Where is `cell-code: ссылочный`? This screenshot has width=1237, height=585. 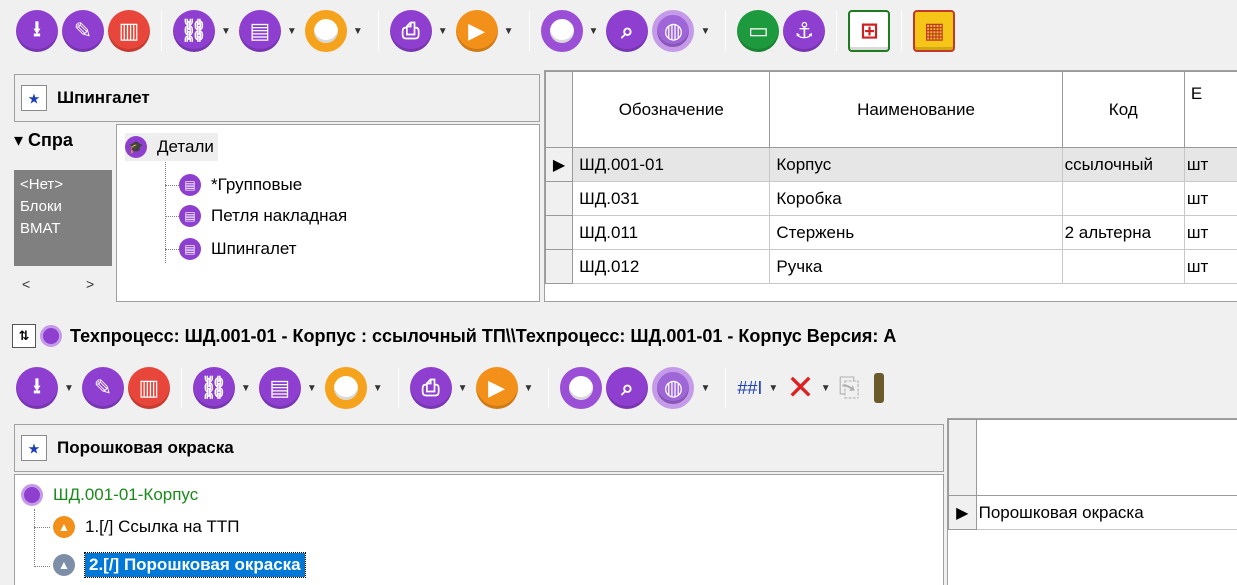
cell-code: ссылочный is located at coordinates (1123, 164).